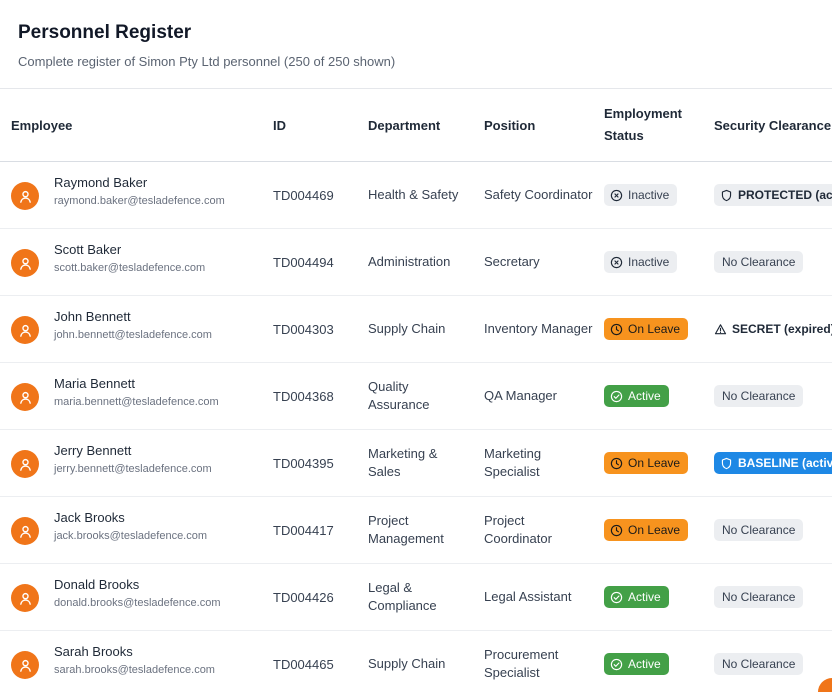 The width and height of the screenshot is (832, 692). I want to click on column-header-id: ID, so click(279, 125).